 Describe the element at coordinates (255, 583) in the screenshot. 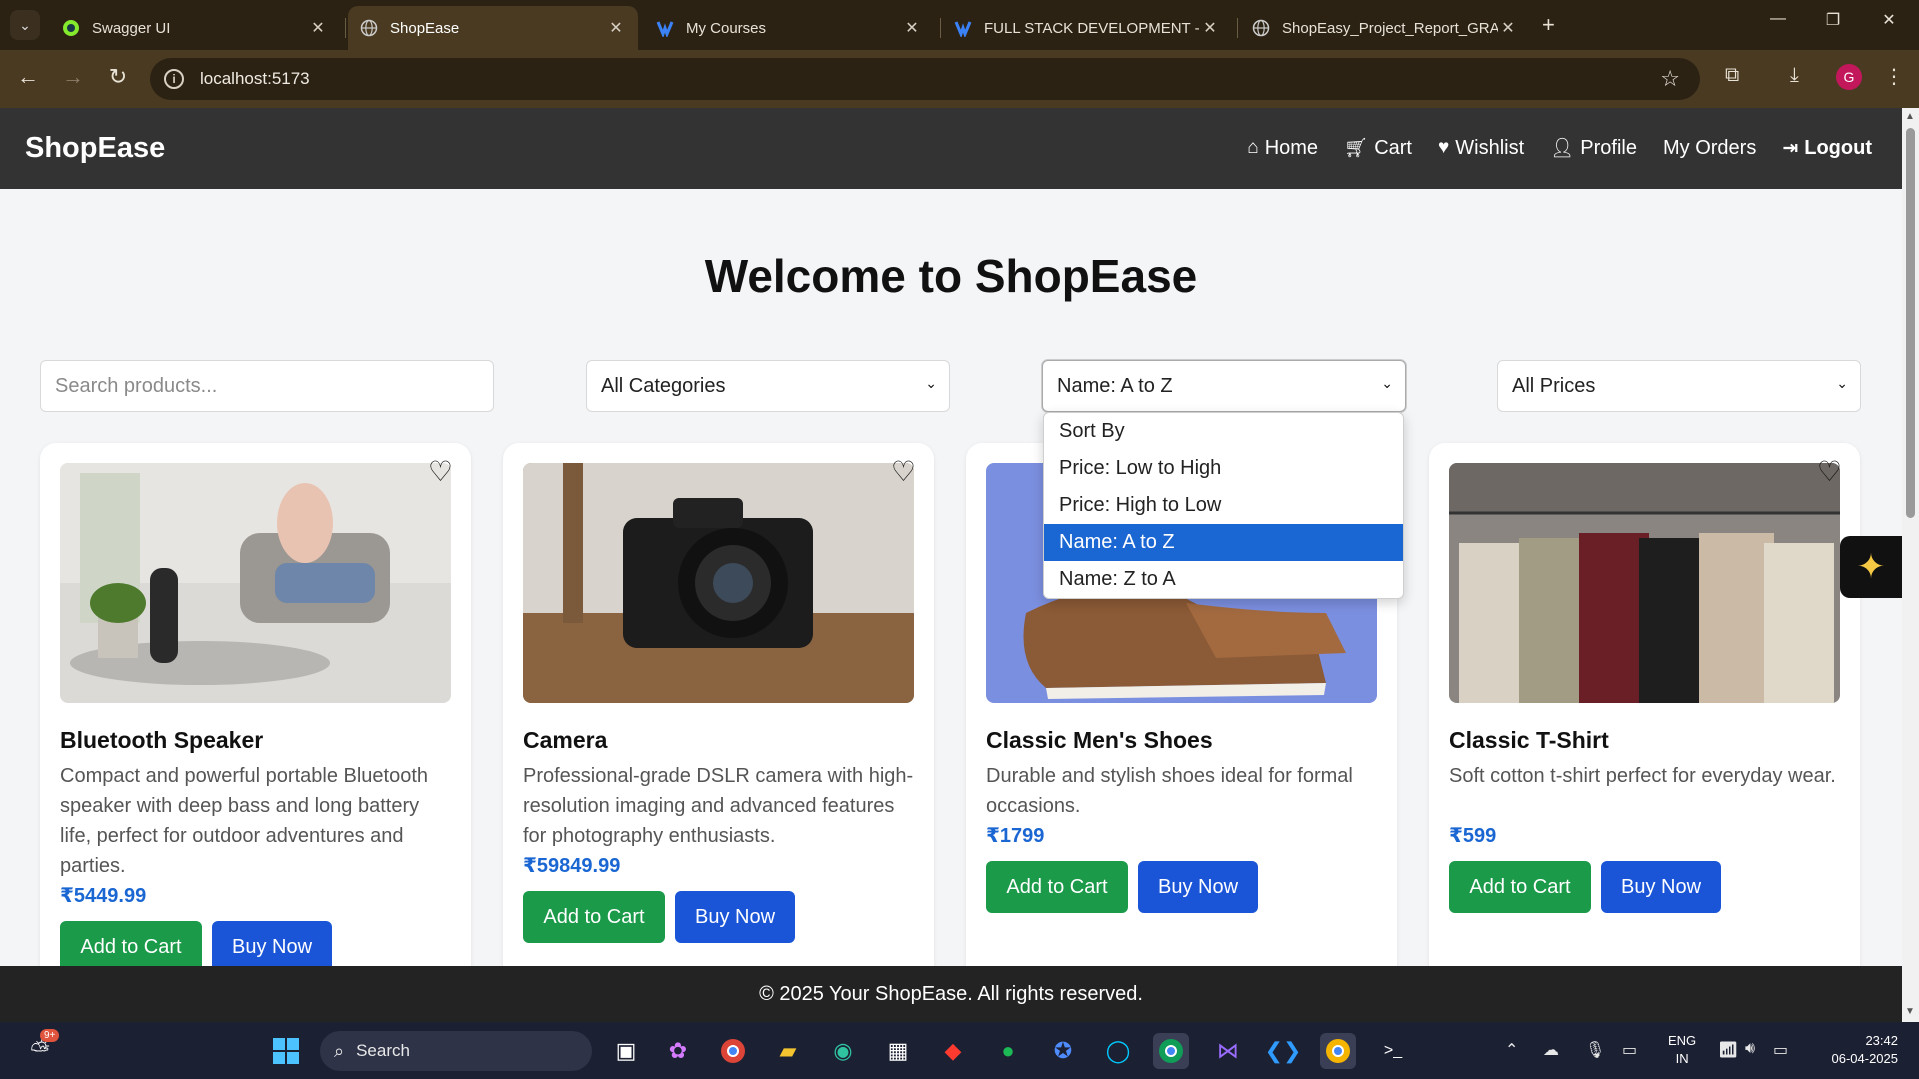

I see `product-image-speaker` at that location.